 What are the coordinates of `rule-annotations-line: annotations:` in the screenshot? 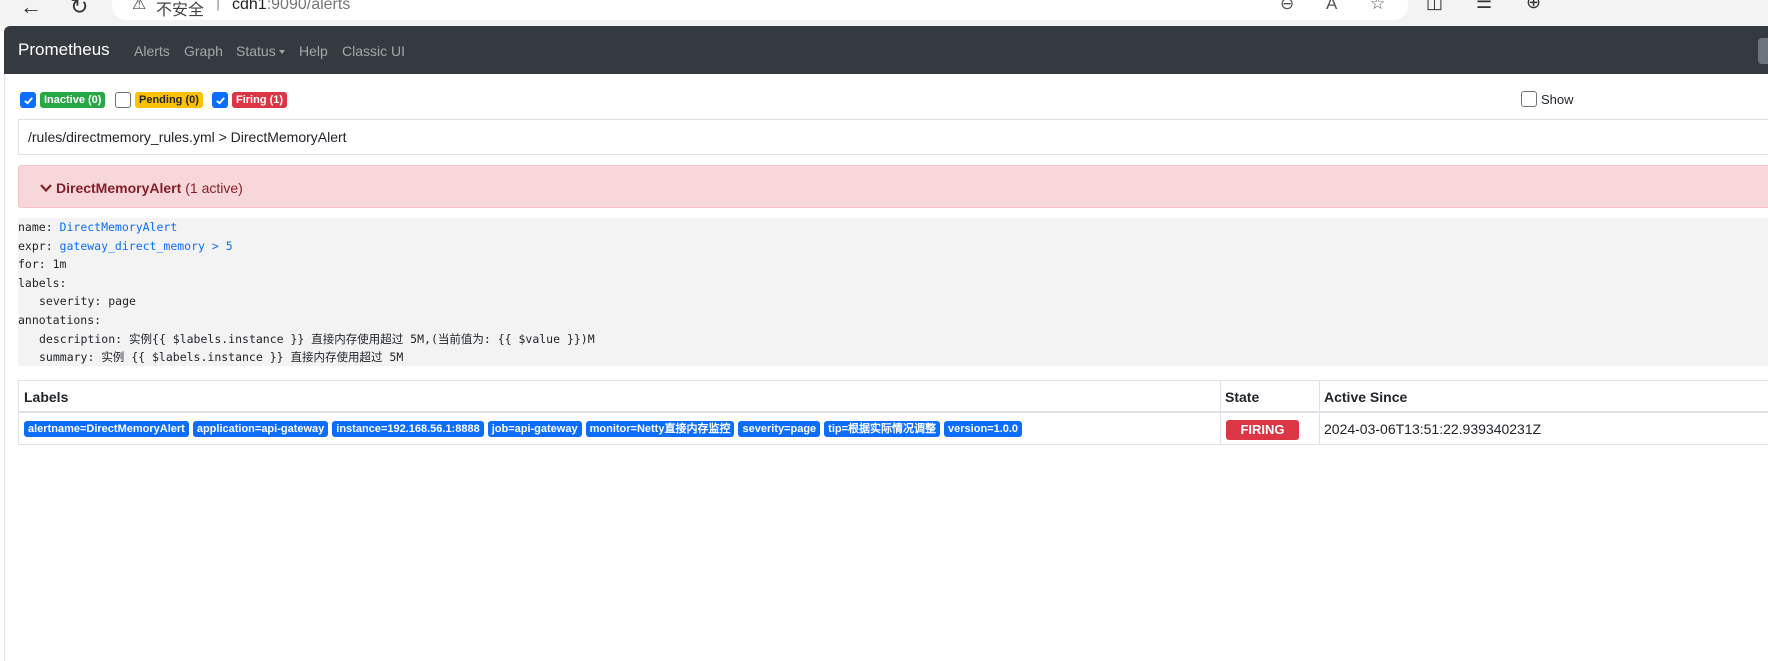 It's located at (60, 319).